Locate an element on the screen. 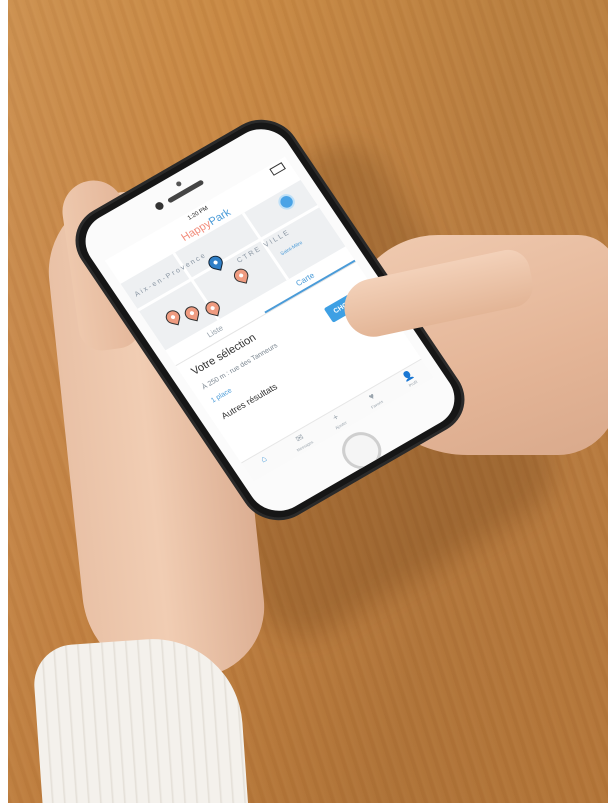 The image size is (608, 803). home-icon: ⌂ is located at coordinates (263, 459).